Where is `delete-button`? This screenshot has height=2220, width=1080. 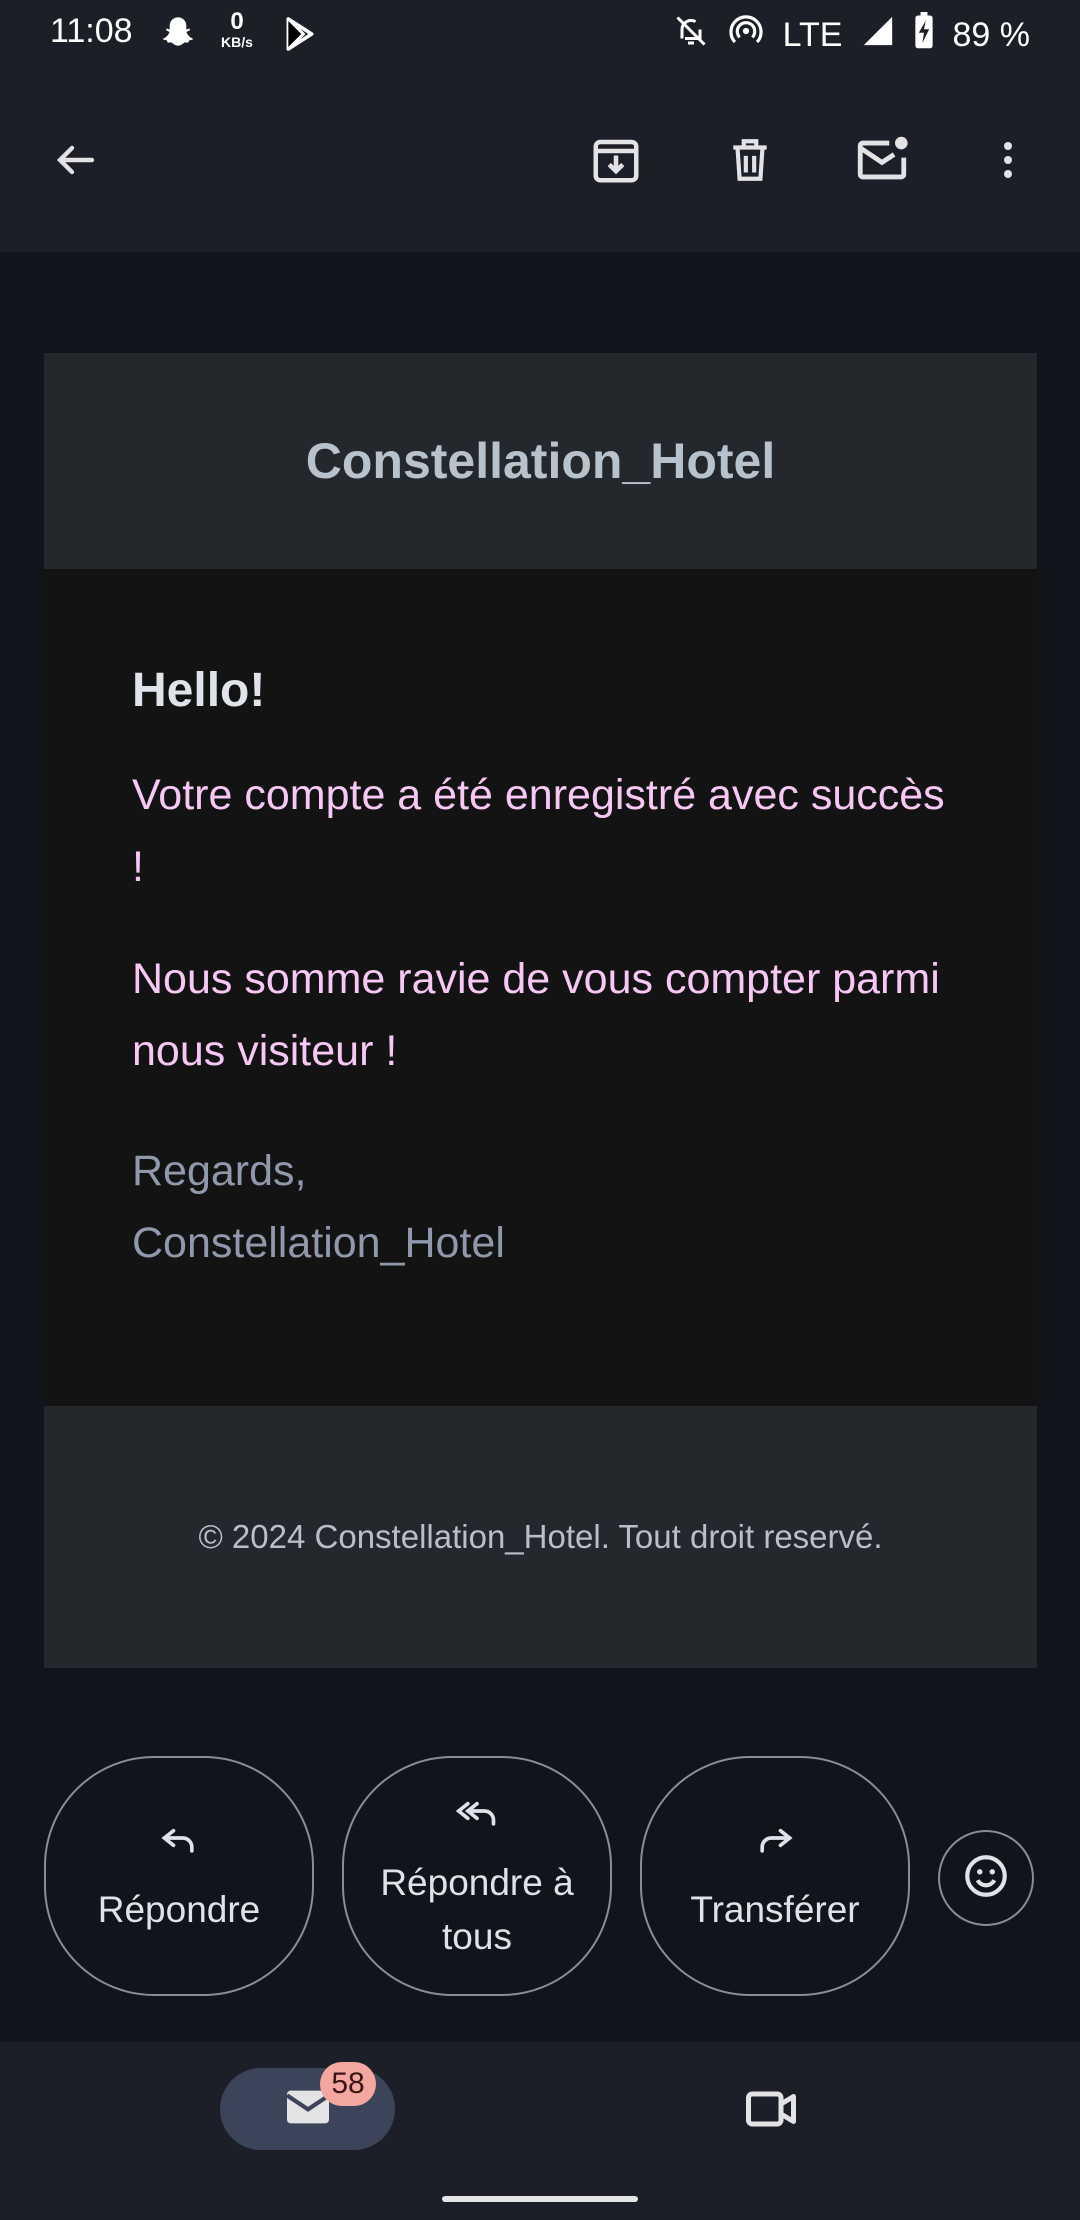
delete-button is located at coordinates (750, 162).